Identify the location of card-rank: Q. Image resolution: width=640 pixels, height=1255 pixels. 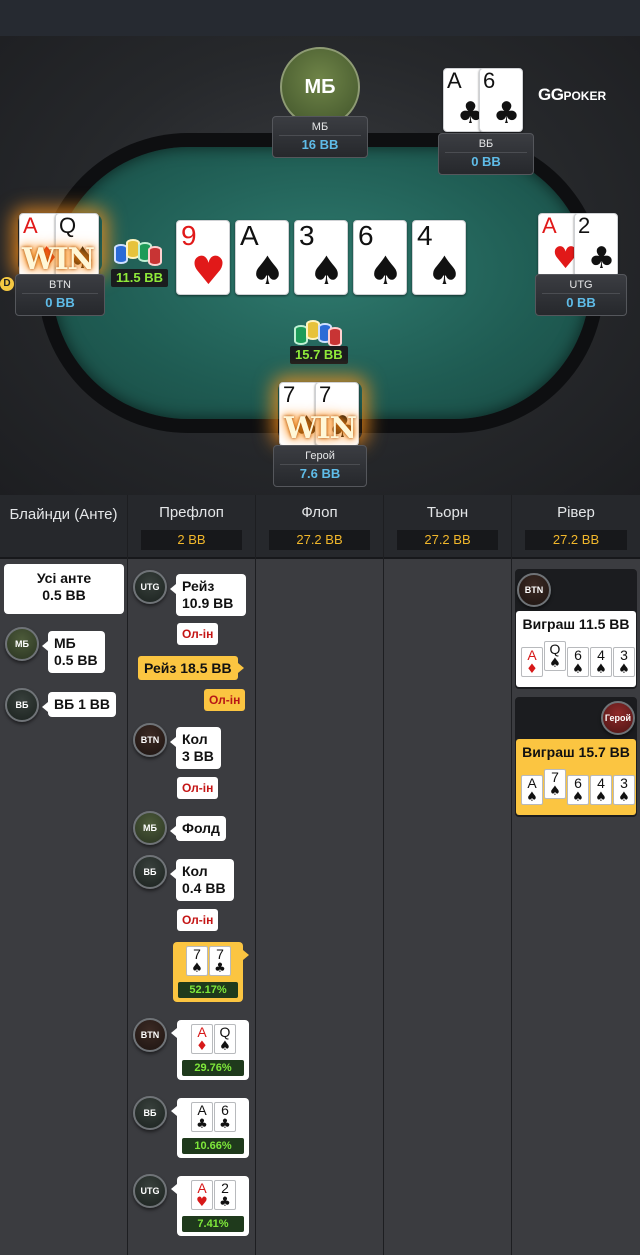
(68, 225).